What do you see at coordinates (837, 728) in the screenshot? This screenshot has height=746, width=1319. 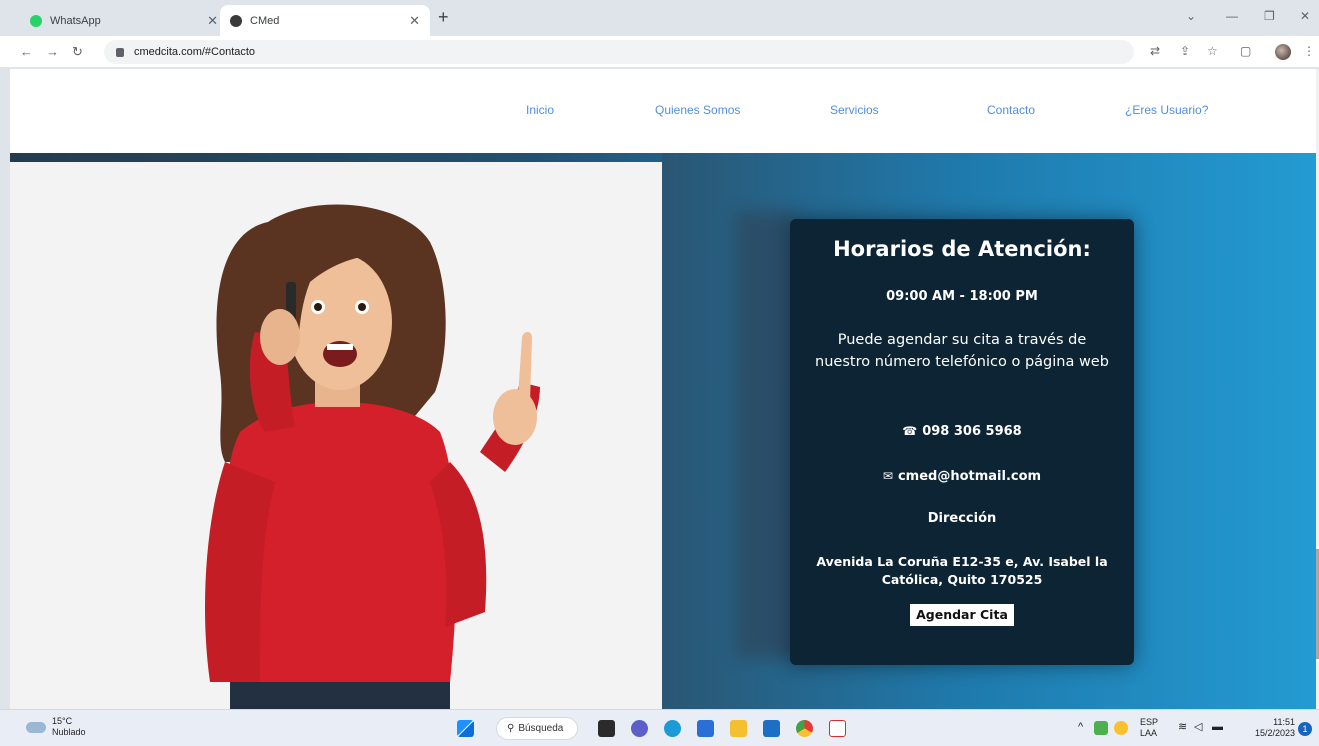 I see `acrobat-icon` at bounding box center [837, 728].